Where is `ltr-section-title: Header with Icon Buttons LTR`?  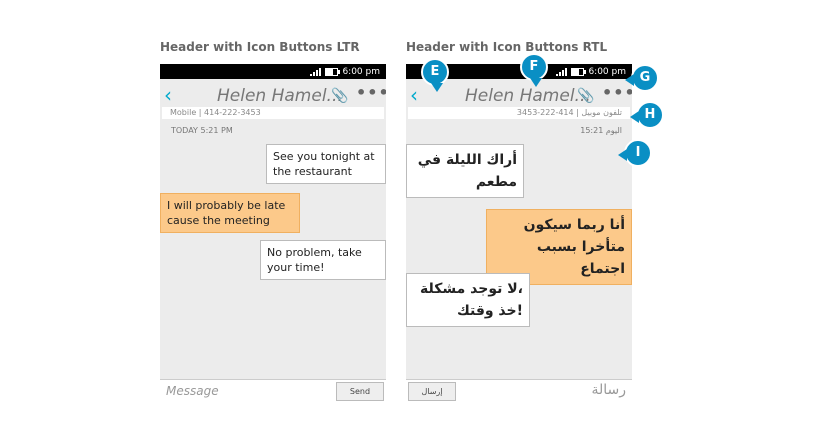
ltr-section-title: Header with Icon Buttons LTR is located at coordinates (260, 47).